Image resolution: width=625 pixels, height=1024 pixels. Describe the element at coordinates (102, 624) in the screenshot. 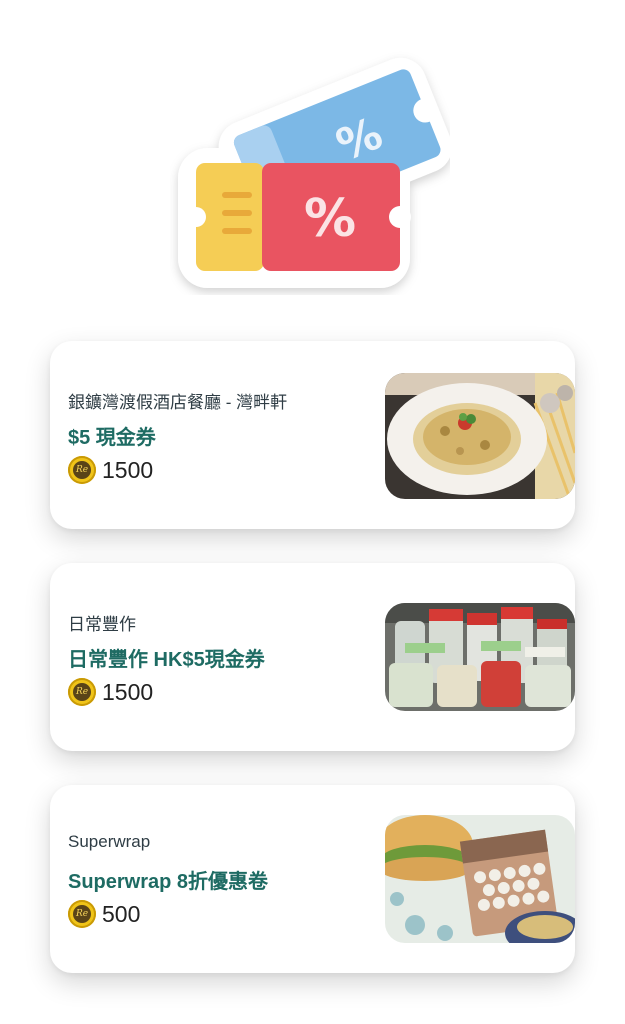

I see `merchant-name: 日常豐作` at that location.